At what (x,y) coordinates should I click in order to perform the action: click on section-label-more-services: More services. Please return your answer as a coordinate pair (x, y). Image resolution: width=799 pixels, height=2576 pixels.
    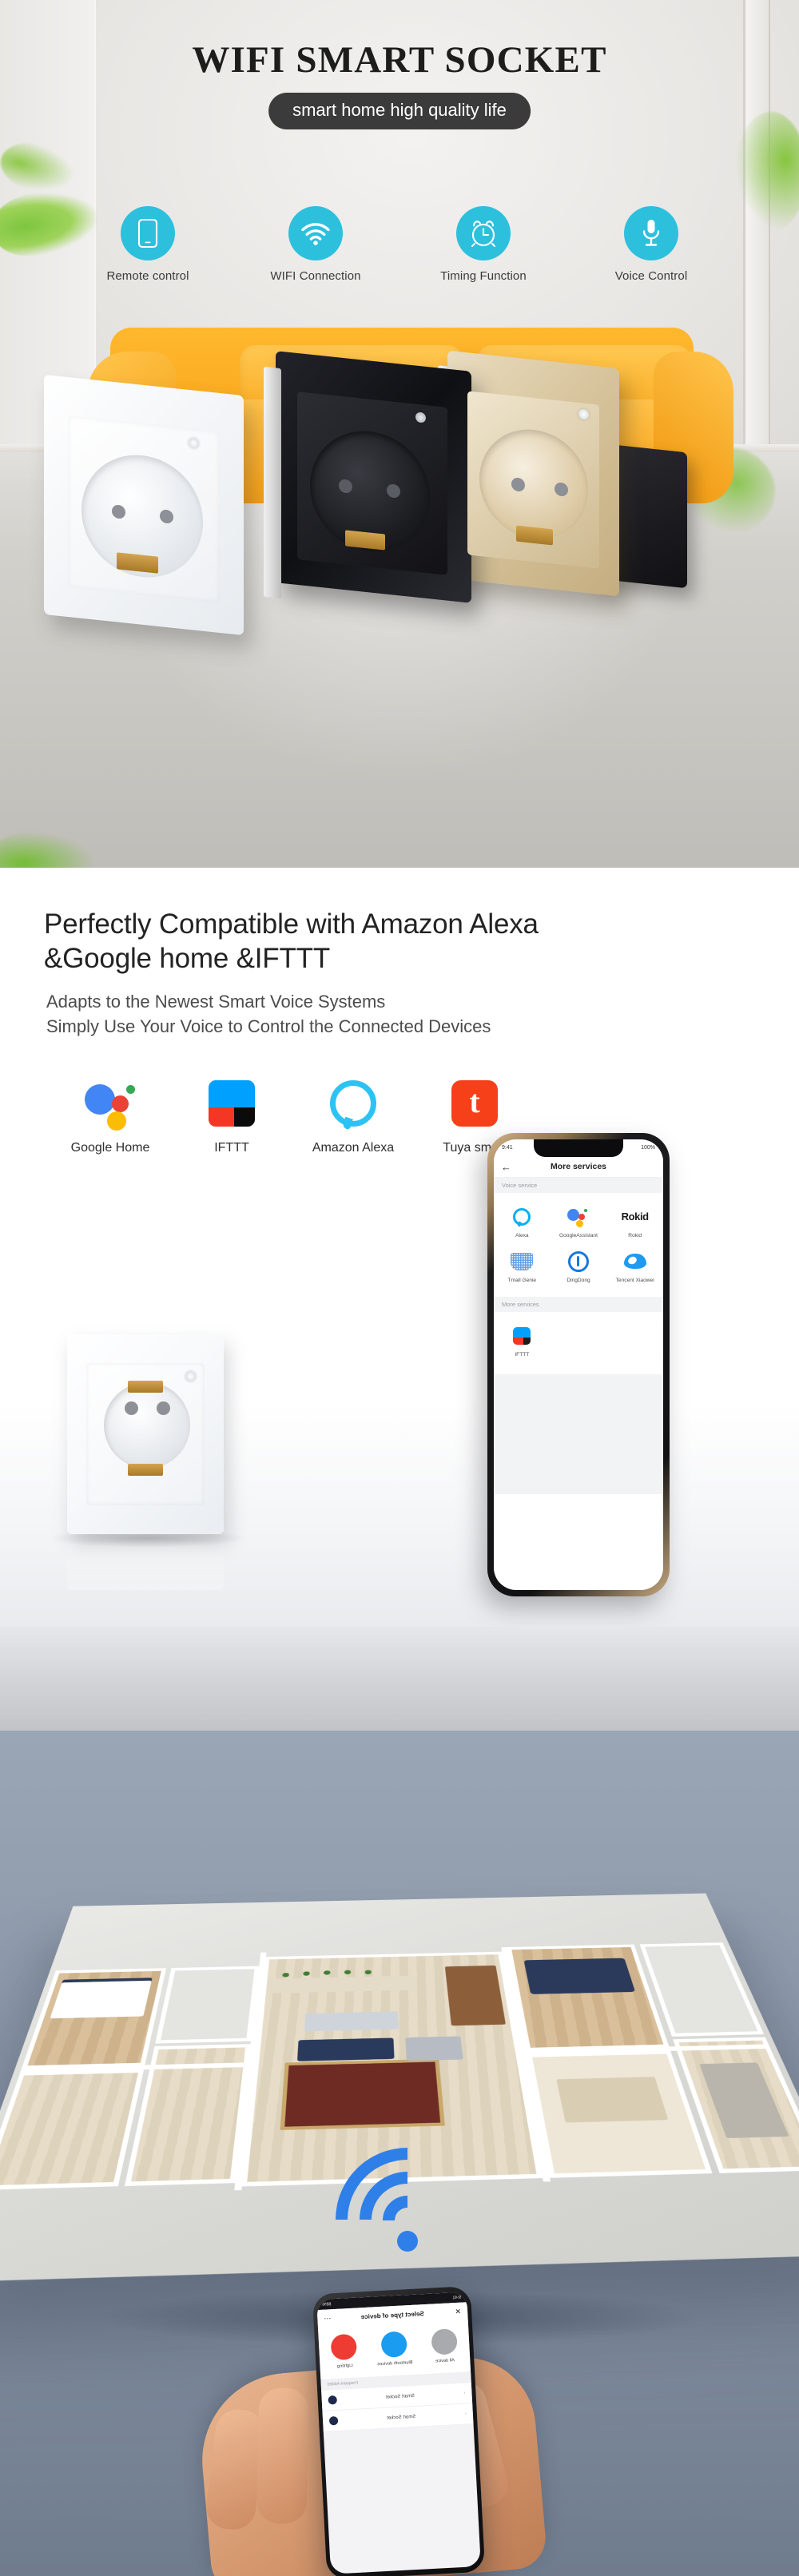
    Looking at the image, I should click on (578, 1304).